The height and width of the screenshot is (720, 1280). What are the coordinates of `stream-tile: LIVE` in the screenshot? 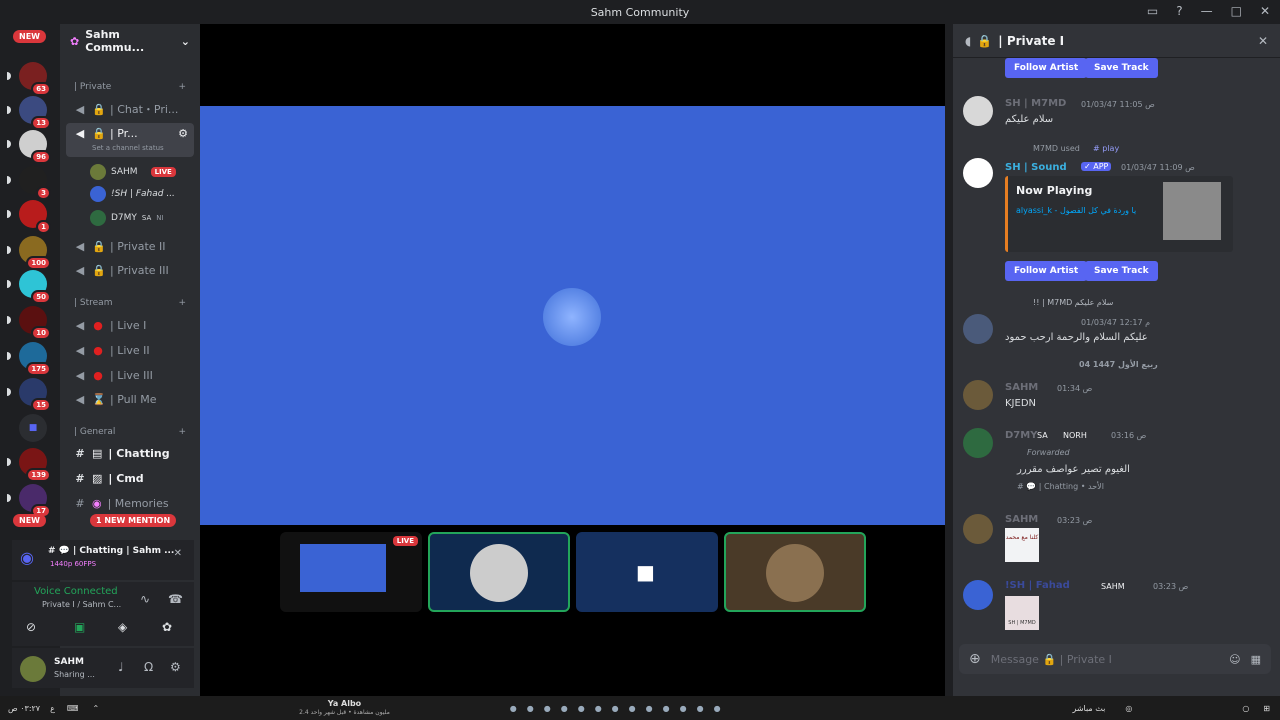 It's located at (351, 572).